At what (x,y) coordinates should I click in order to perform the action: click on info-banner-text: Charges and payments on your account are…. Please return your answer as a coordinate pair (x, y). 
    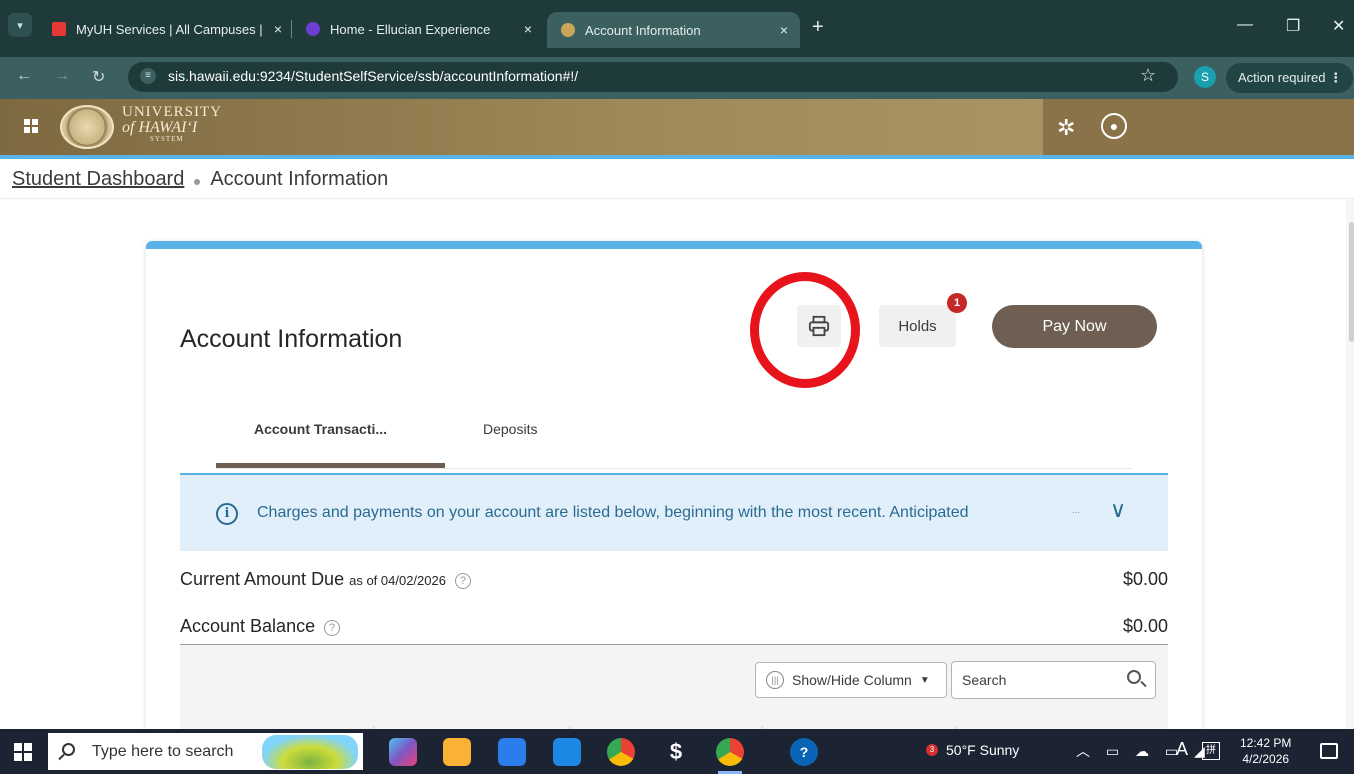
    Looking at the image, I should click on (613, 512).